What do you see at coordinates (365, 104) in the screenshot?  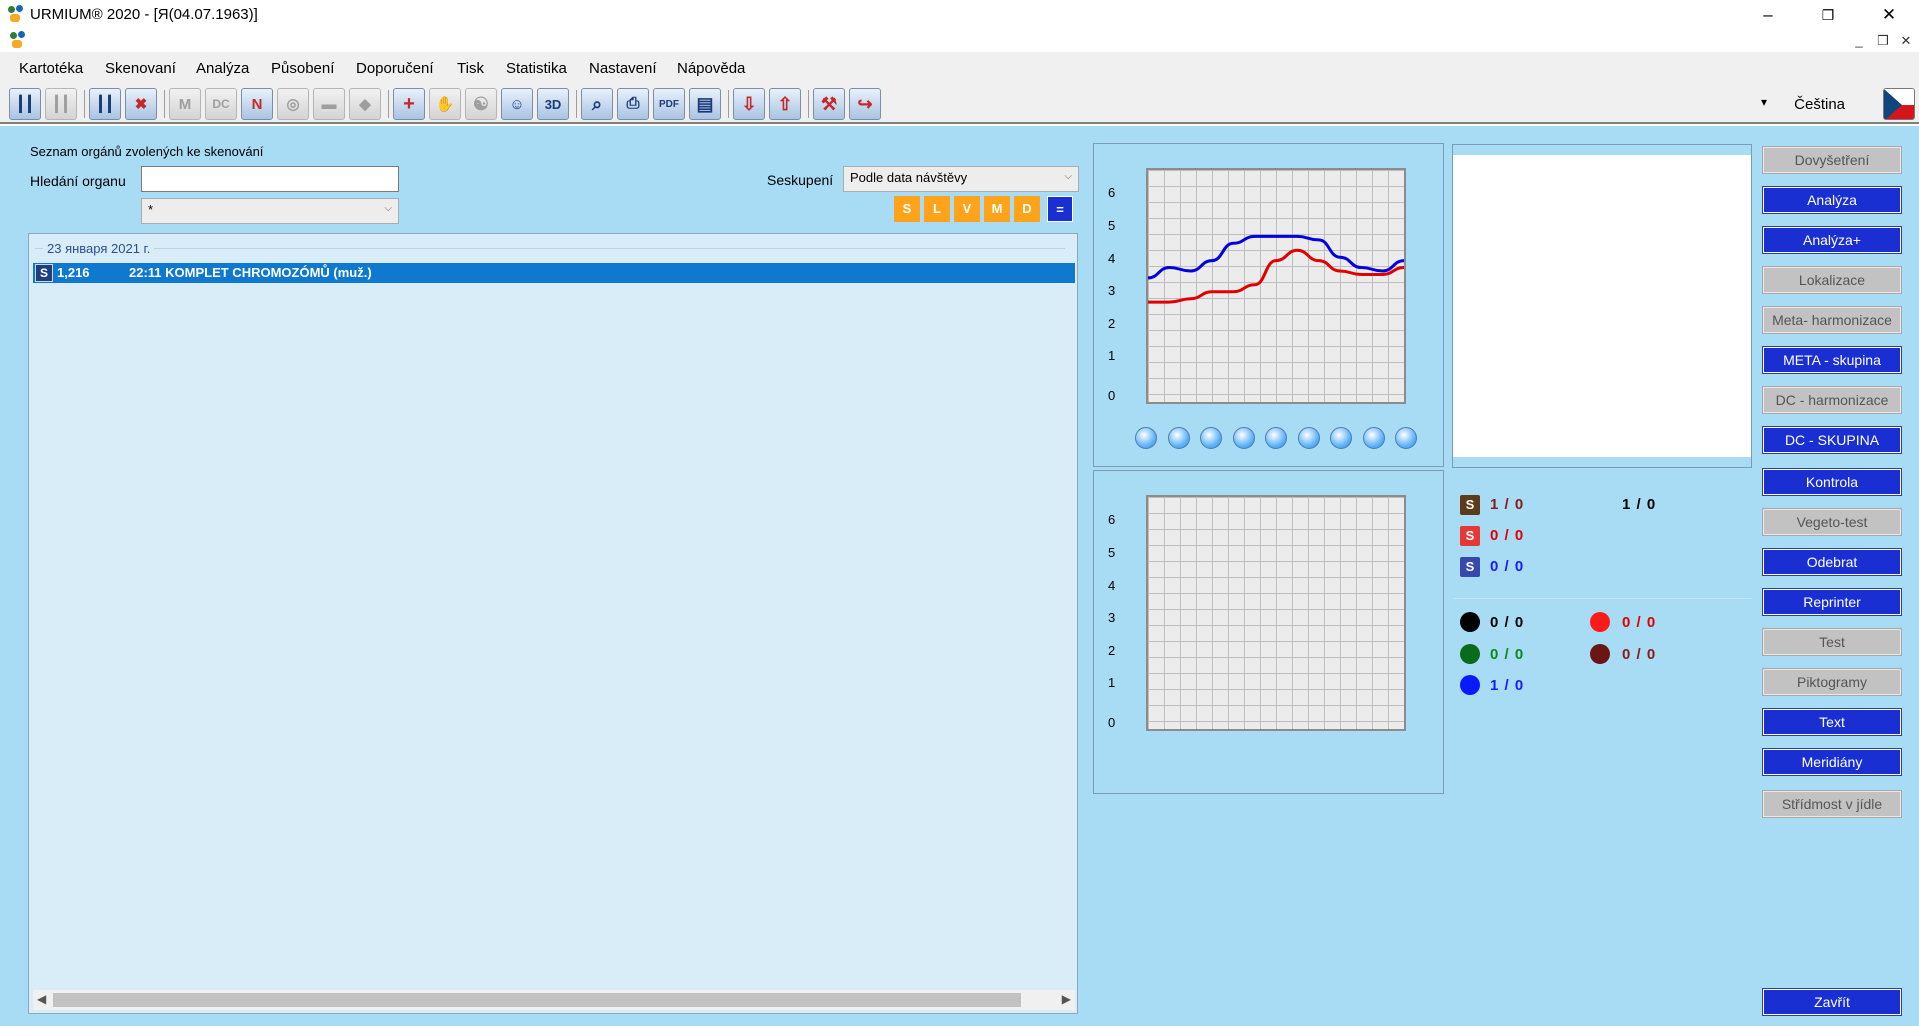 I see `drop-icon: ◆` at bounding box center [365, 104].